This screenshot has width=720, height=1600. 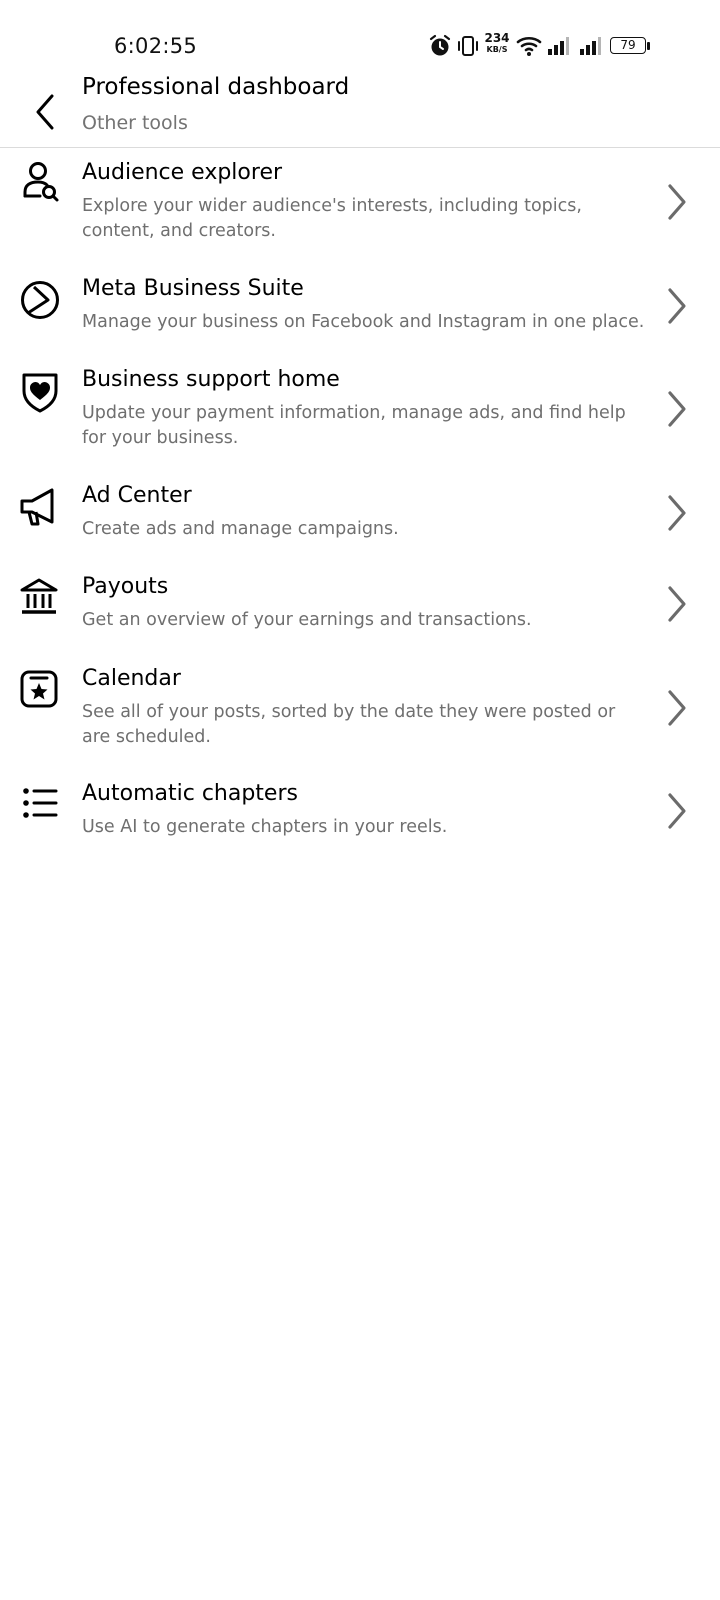 I want to click on status-time: 6:02:55, so click(x=156, y=46).